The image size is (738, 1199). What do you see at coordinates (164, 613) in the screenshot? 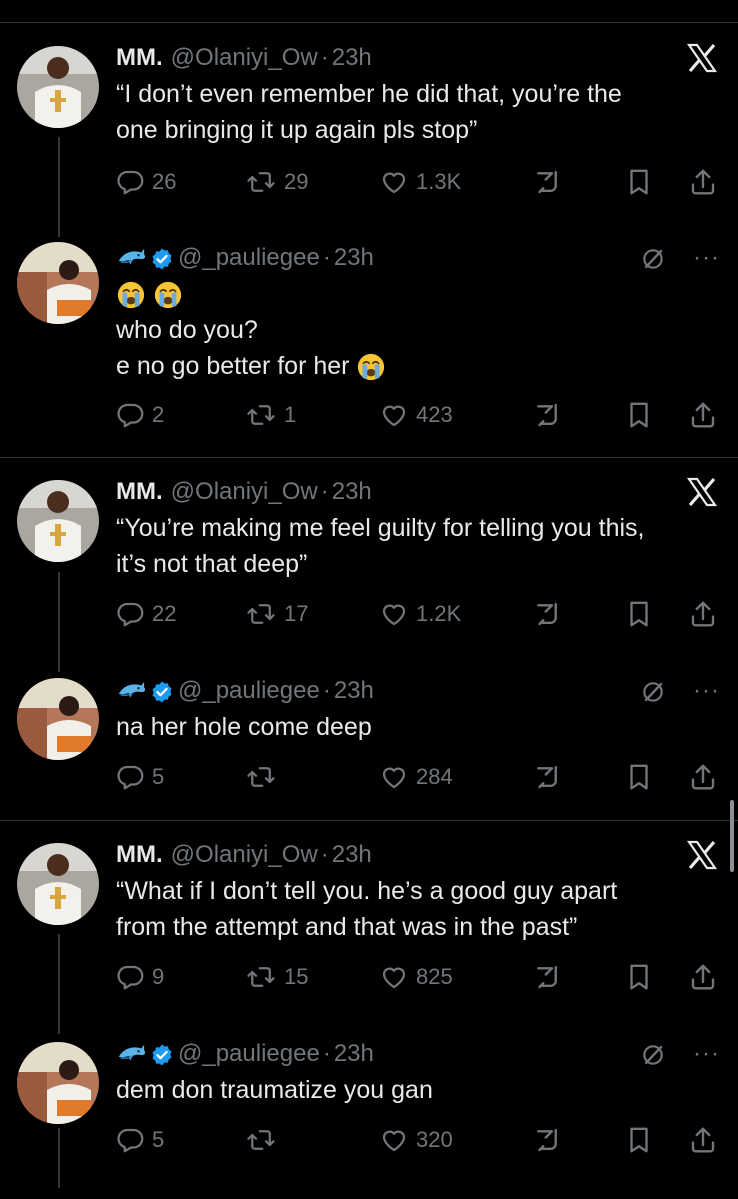
I see `reply-count: 22` at bounding box center [164, 613].